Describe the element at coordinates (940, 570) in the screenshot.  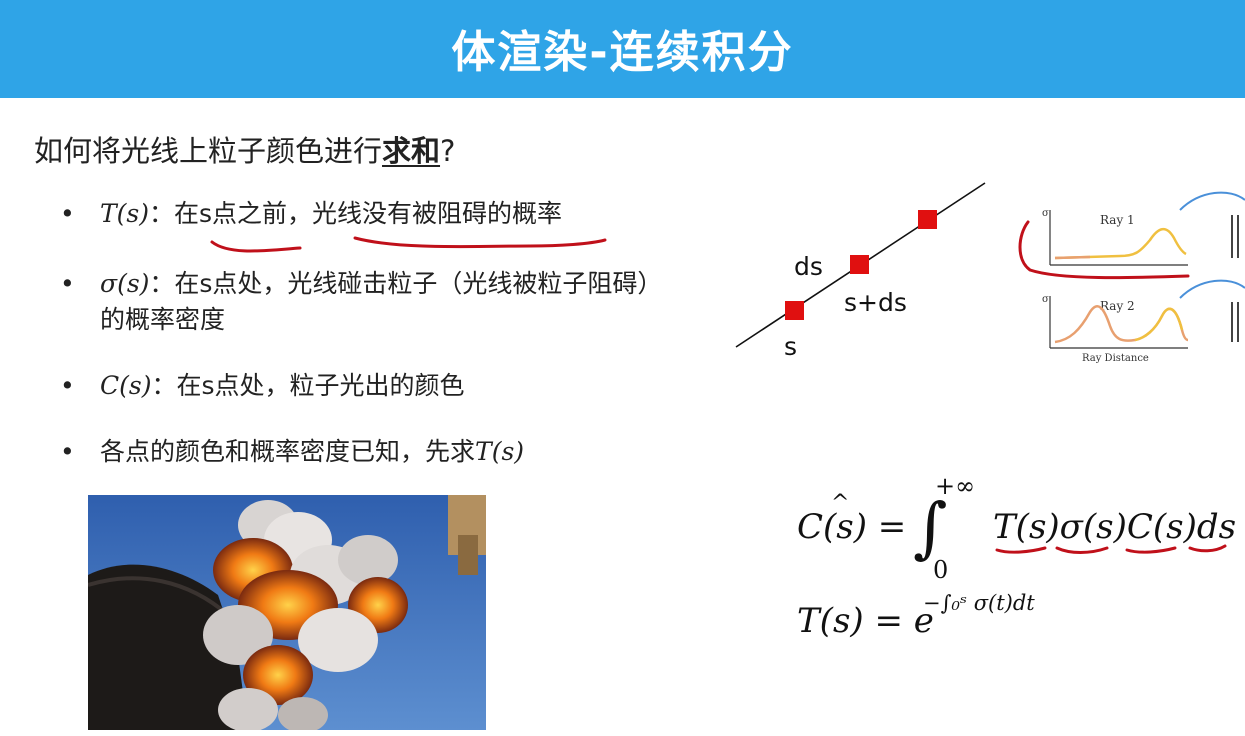
I see `integral-lower-limit: 0` at that location.